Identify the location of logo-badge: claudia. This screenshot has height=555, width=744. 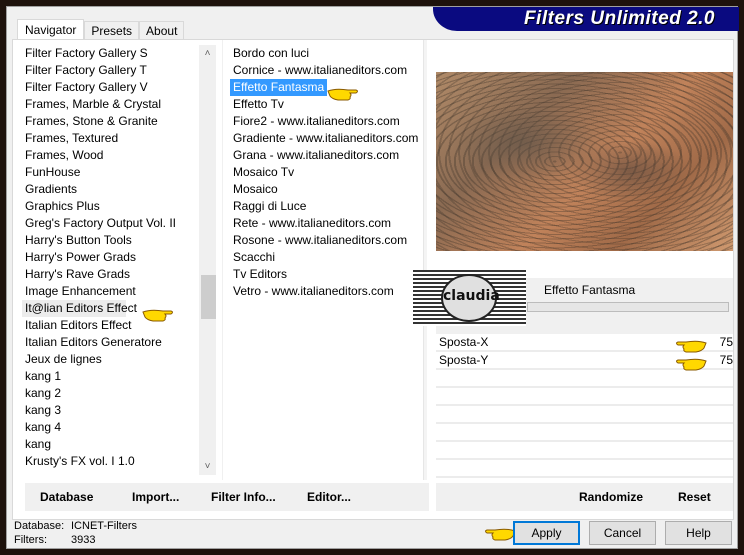
(470, 298).